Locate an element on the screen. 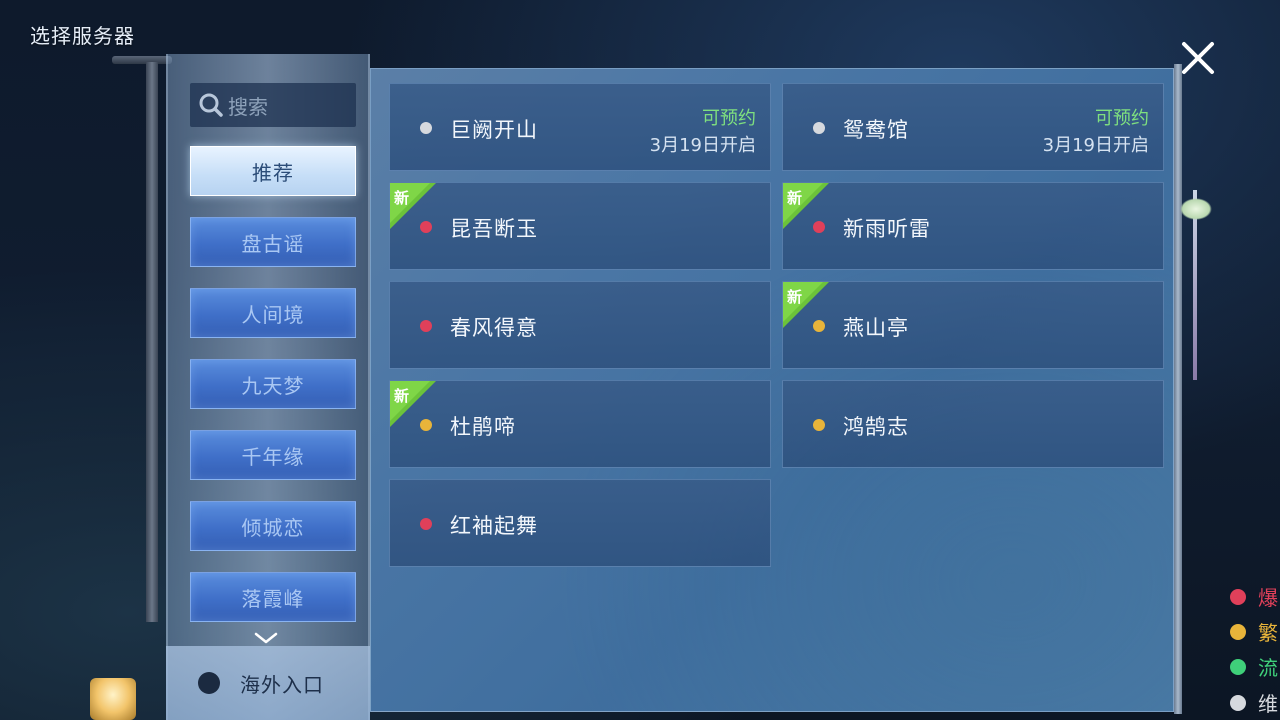  server-name: 新雨听雷 is located at coordinates (887, 229).